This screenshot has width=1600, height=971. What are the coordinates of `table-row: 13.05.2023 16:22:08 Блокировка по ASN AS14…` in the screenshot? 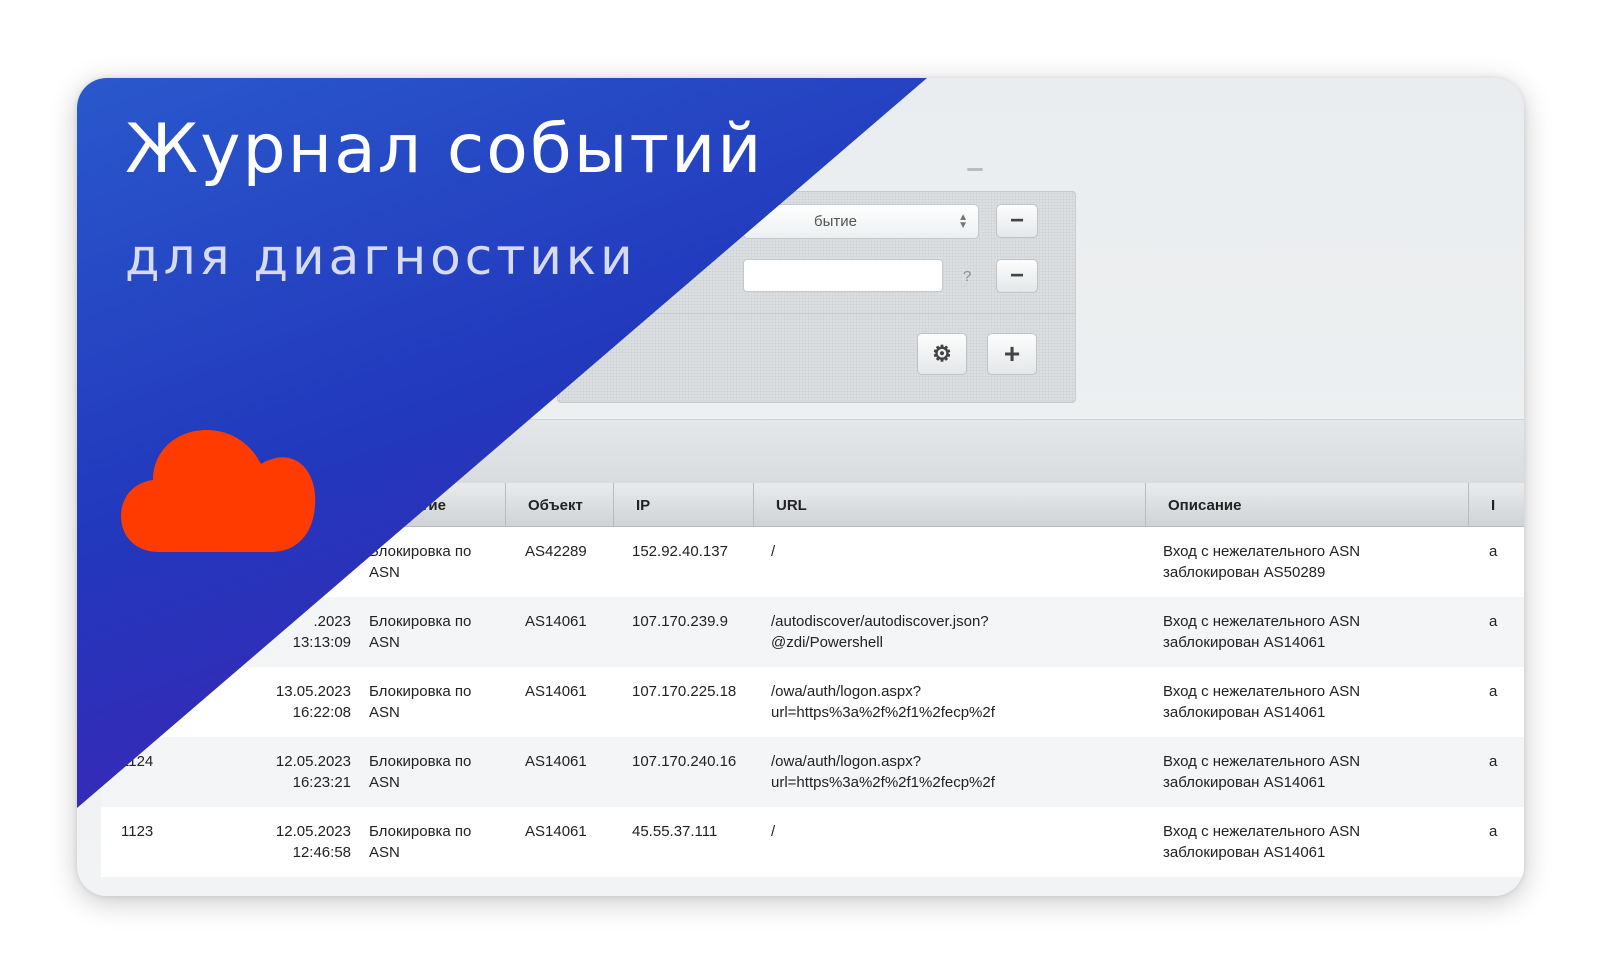 It's located at (812, 702).